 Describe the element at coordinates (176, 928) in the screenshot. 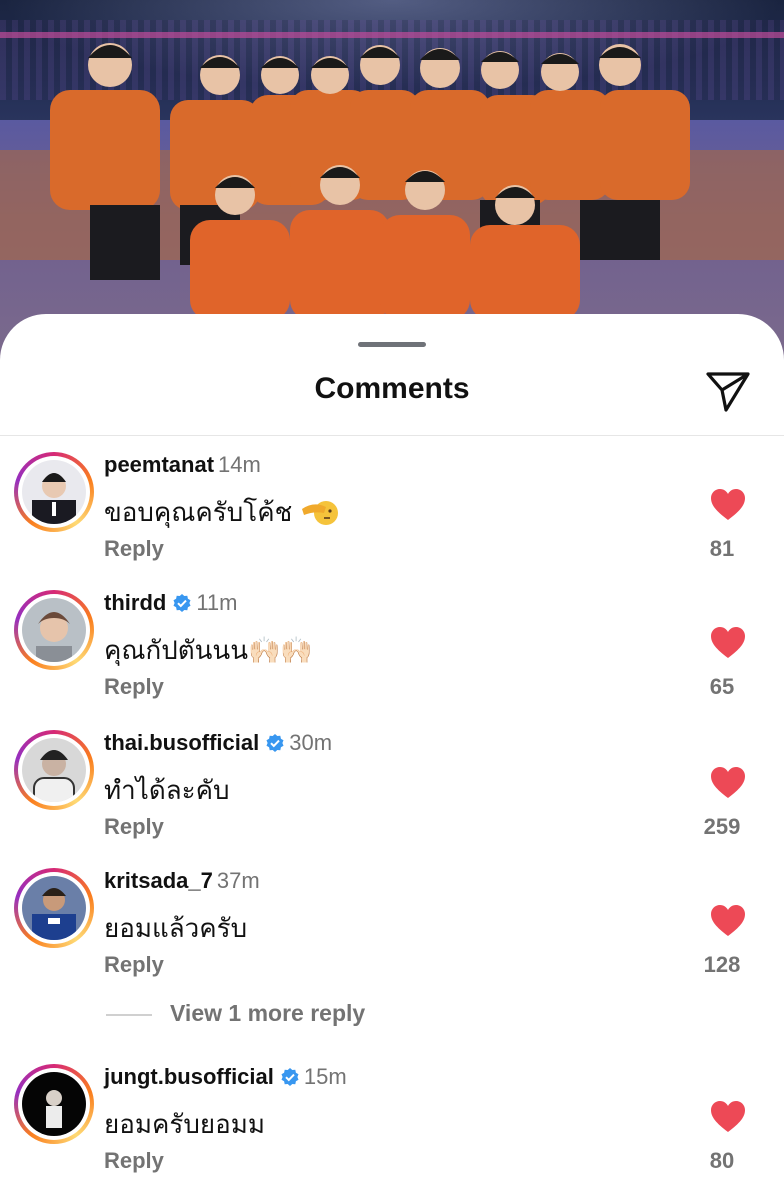

I see `comment-text: ยอมแล้วครับ` at that location.